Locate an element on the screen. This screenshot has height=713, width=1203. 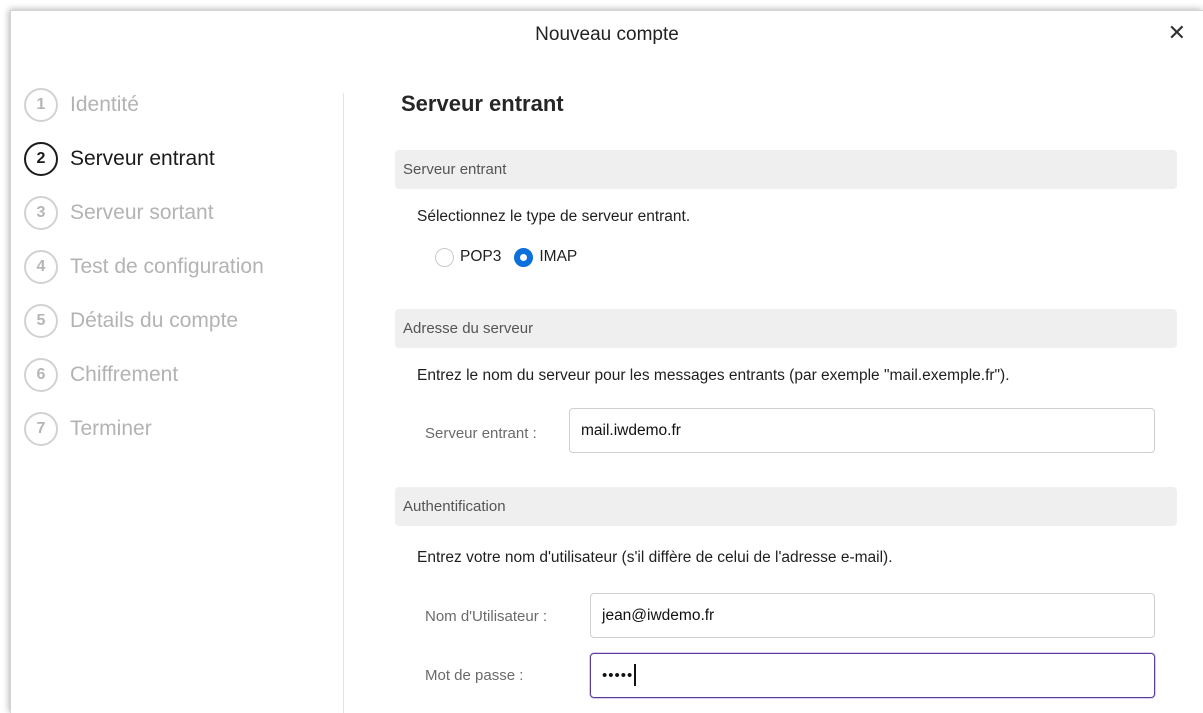
step-label: Test de configuration is located at coordinates (167, 266).